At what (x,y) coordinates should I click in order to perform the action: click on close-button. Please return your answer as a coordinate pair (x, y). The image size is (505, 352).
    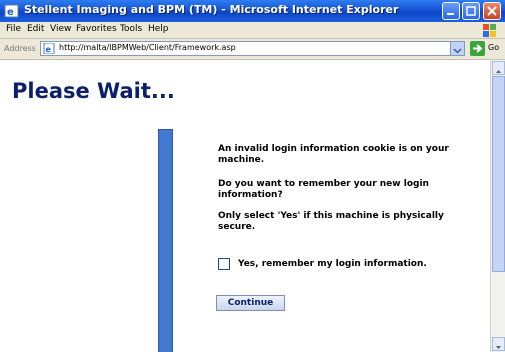
    Looking at the image, I should click on (492, 11).